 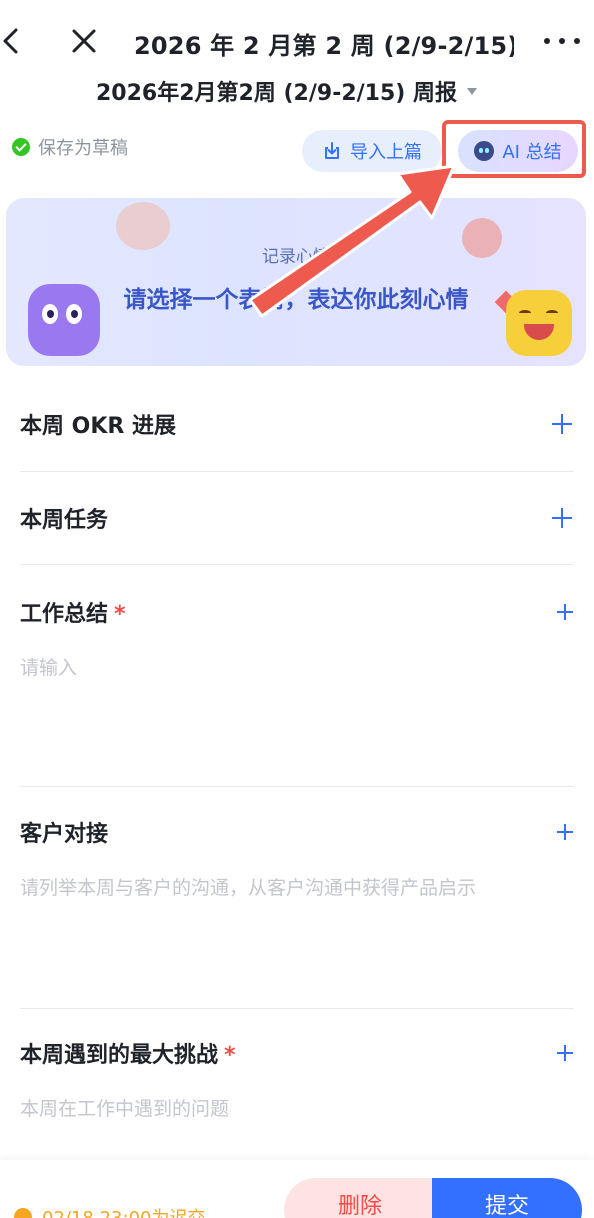 I want to click on mood-selector-banner: 记录心情 请选择一个表情，表达你此刻心情, so click(x=296, y=282).